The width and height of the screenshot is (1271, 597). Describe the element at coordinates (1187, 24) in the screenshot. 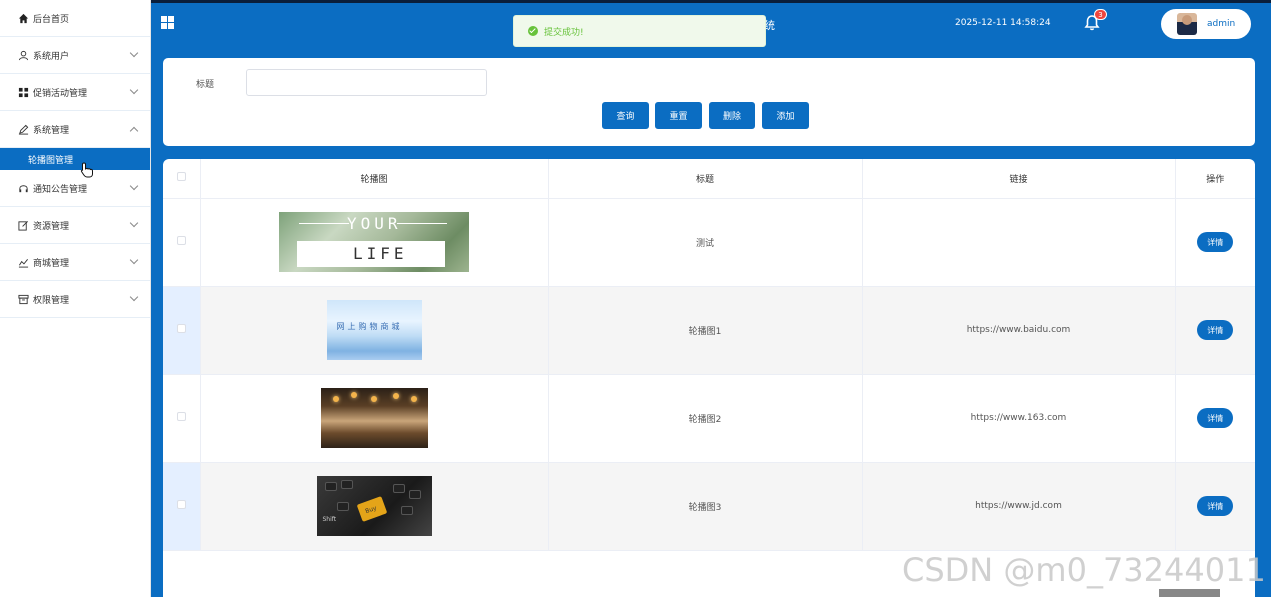

I see `avatar` at that location.